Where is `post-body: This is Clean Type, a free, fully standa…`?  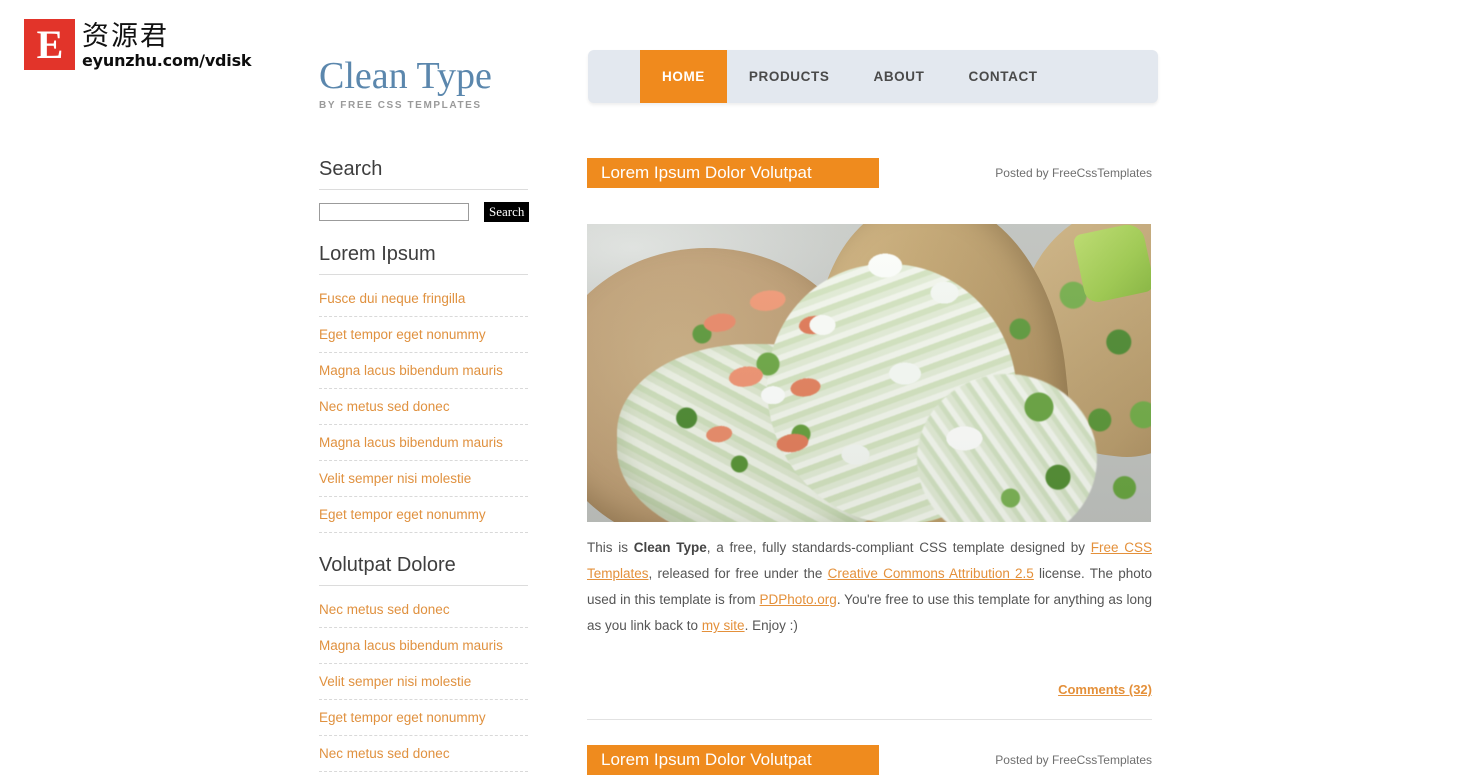 post-body: This is Clean Type, a free, fully standa… is located at coordinates (869, 587).